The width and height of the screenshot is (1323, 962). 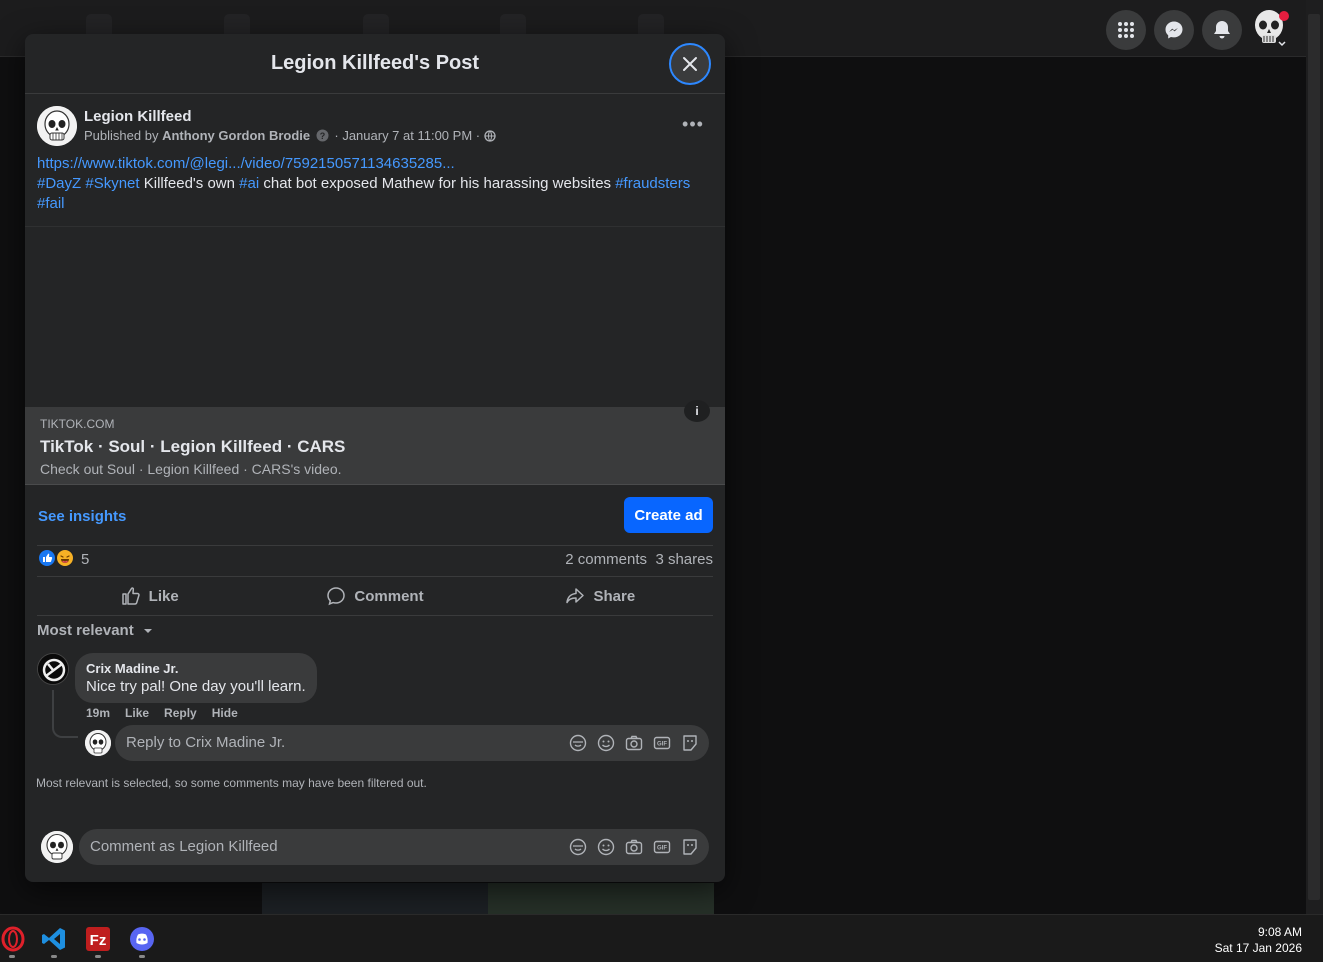 I want to click on hashtag-link: #DayZ, so click(x=59, y=183).